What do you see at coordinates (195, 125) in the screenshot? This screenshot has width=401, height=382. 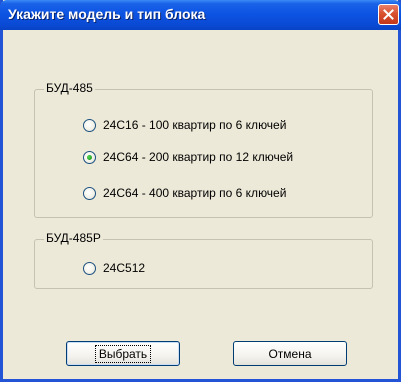 I see `radio-label: 24C16 - 100 квартир по 6 ключей` at bounding box center [195, 125].